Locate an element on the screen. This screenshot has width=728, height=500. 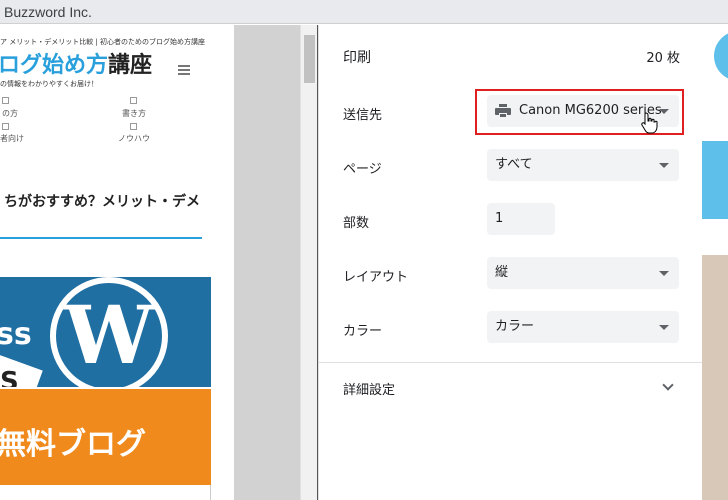
preview-site-logo: ログ始め方講座 is located at coordinates (76, 63).